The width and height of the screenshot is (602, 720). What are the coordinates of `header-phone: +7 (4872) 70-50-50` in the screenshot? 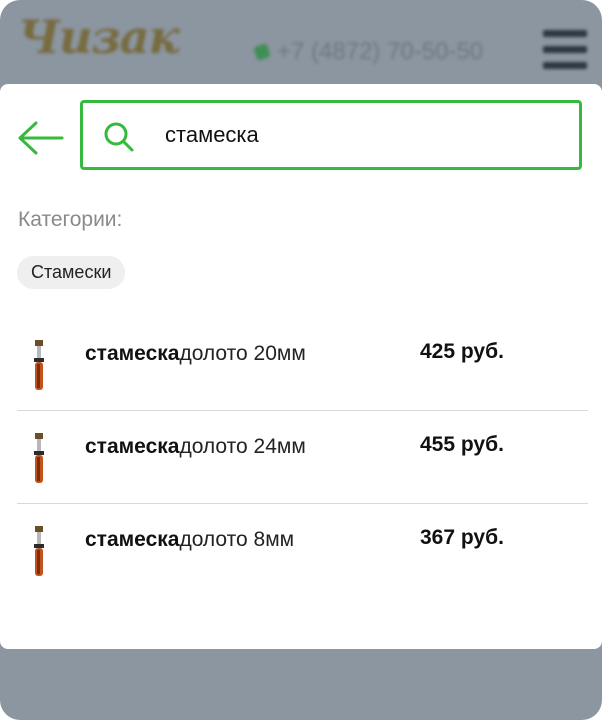 It's located at (368, 52).